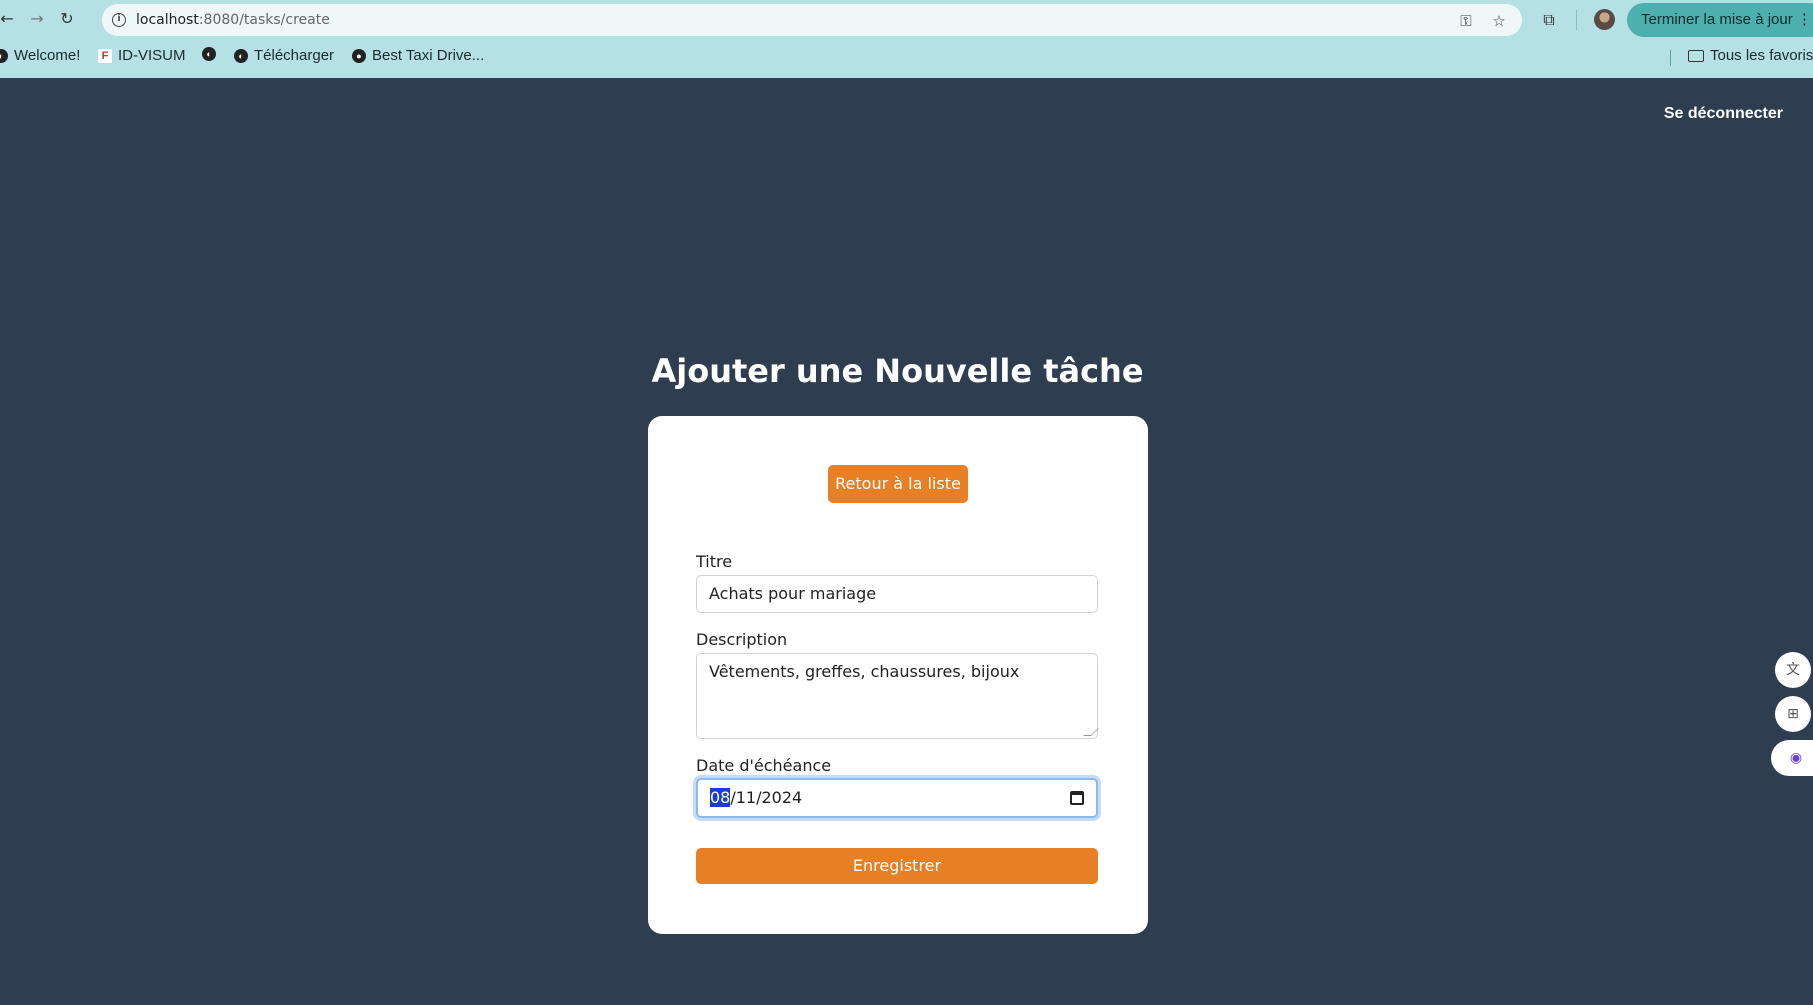 This screenshot has width=1813, height=1005. I want to click on logout-link: Se déconnecter, so click(1723, 114).